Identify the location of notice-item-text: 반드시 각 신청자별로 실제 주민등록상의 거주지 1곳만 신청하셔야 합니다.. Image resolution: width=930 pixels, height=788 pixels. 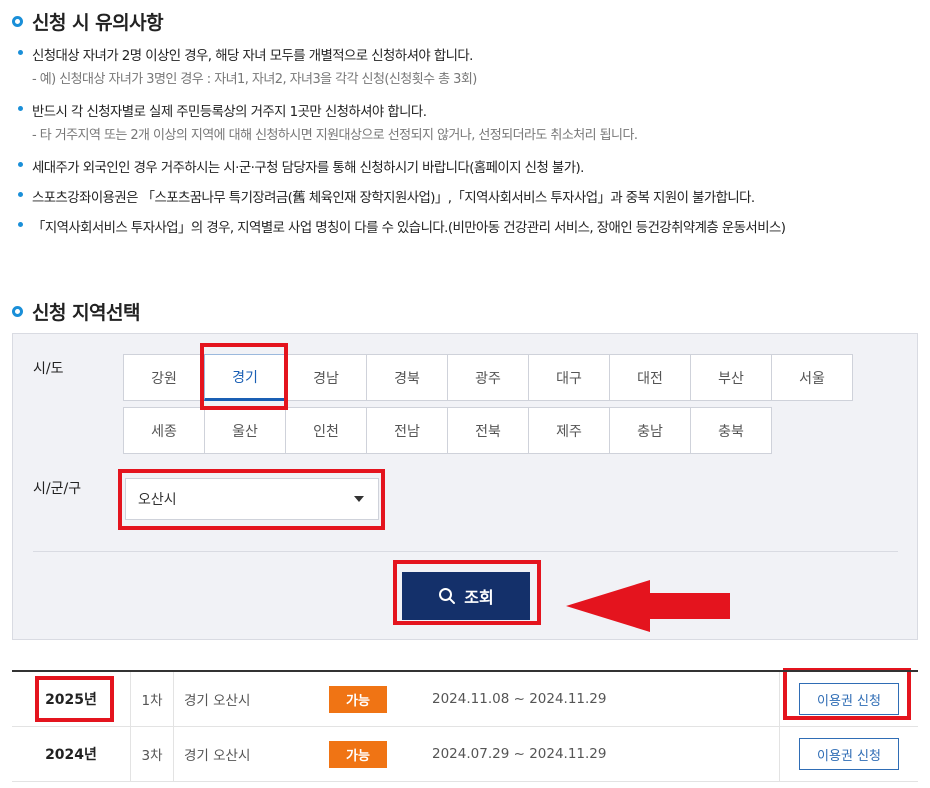
(229, 112).